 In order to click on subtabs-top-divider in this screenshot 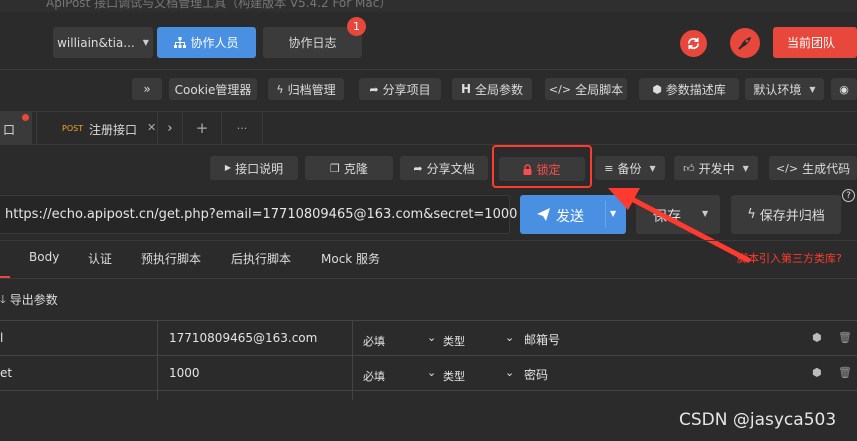, I will do `click(428, 240)`.